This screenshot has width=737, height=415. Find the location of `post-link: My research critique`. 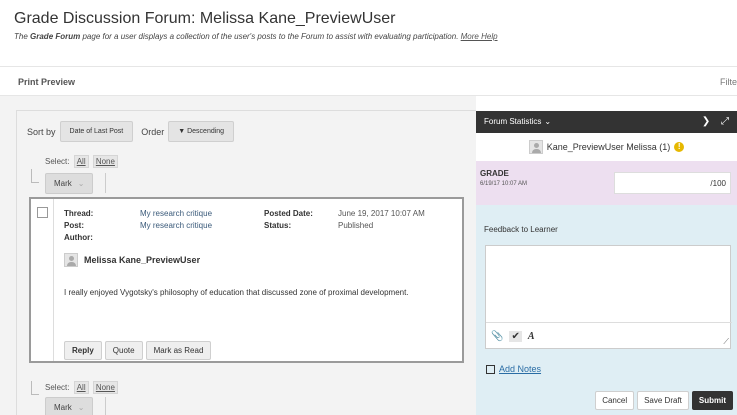

post-link: My research critique is located at coordinates (176, 225).